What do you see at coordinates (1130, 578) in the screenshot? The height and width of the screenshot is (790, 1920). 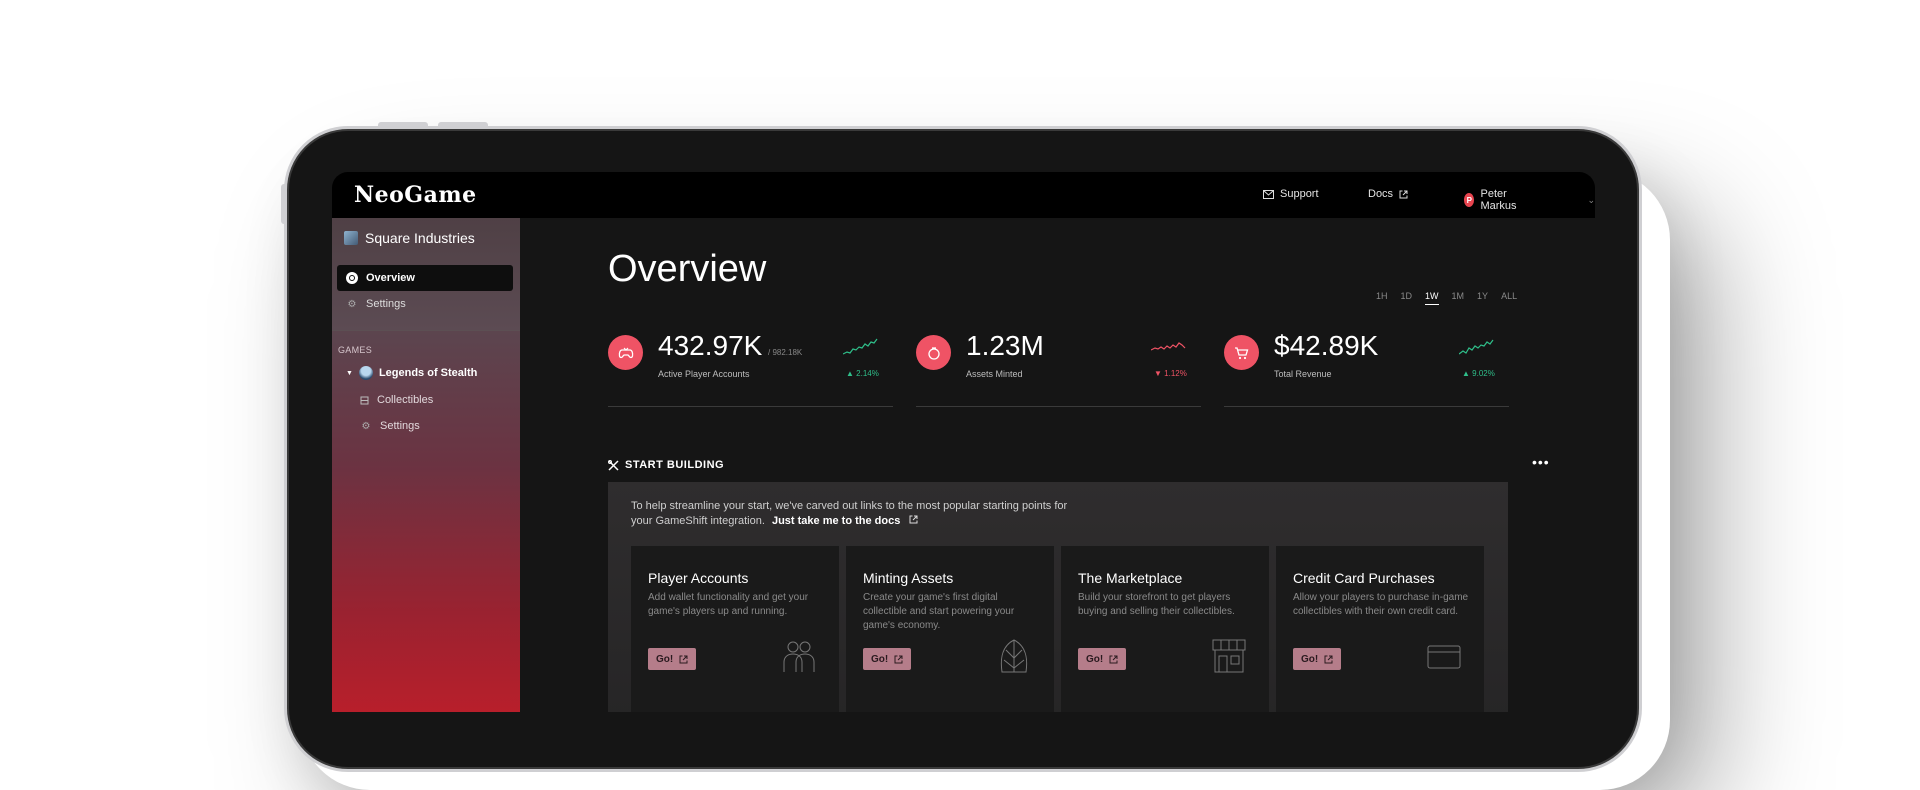 I see `card-title: The Marketplace` at bounding box center [1130, 578].